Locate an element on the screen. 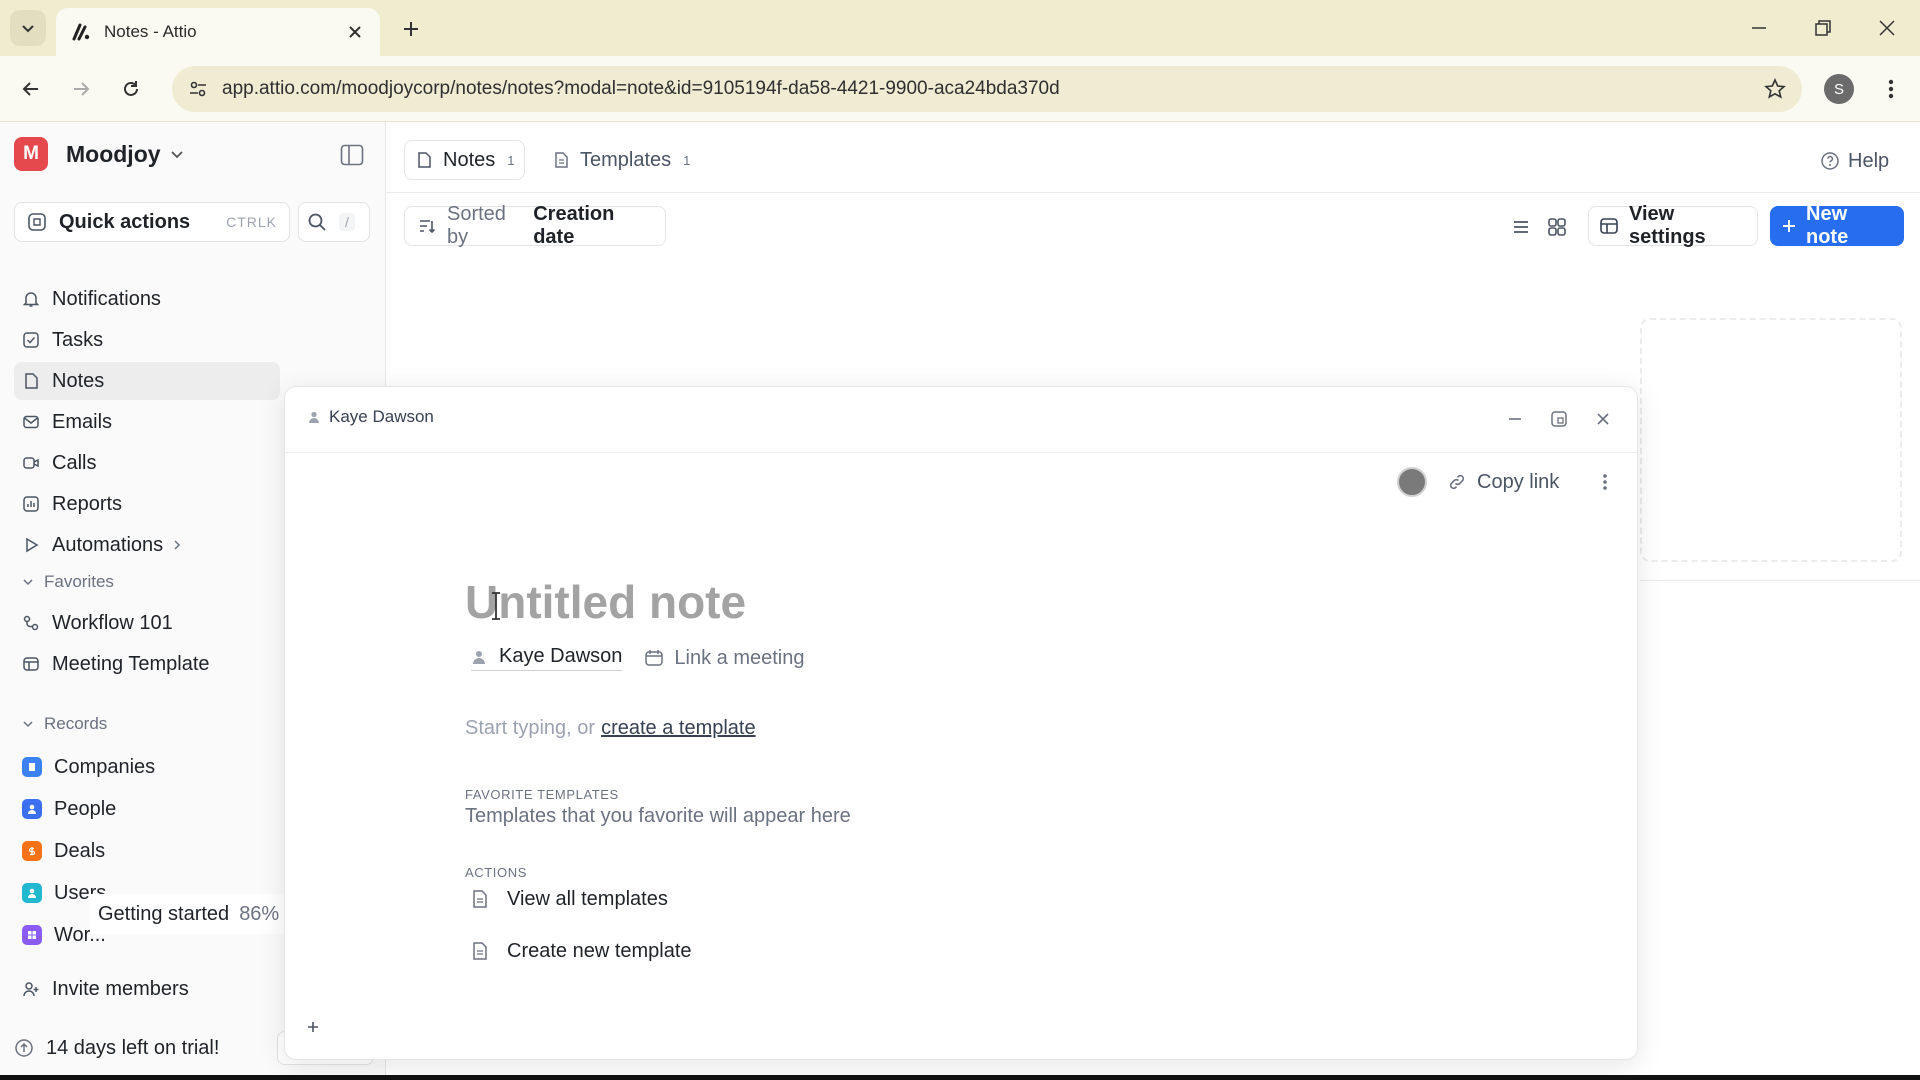  document-icon is located at coordinates (424, 160).